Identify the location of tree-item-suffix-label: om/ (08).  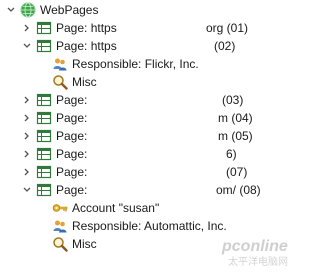
(238, 190).